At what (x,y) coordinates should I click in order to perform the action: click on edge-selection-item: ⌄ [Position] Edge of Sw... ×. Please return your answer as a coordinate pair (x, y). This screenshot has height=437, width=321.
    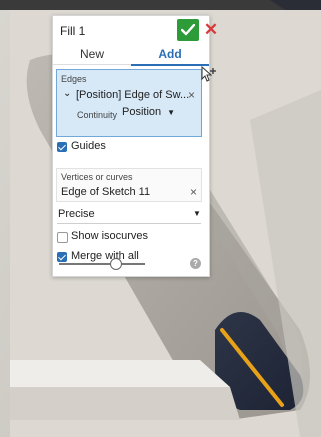
    Looking at the image, I should click on (130, 96).